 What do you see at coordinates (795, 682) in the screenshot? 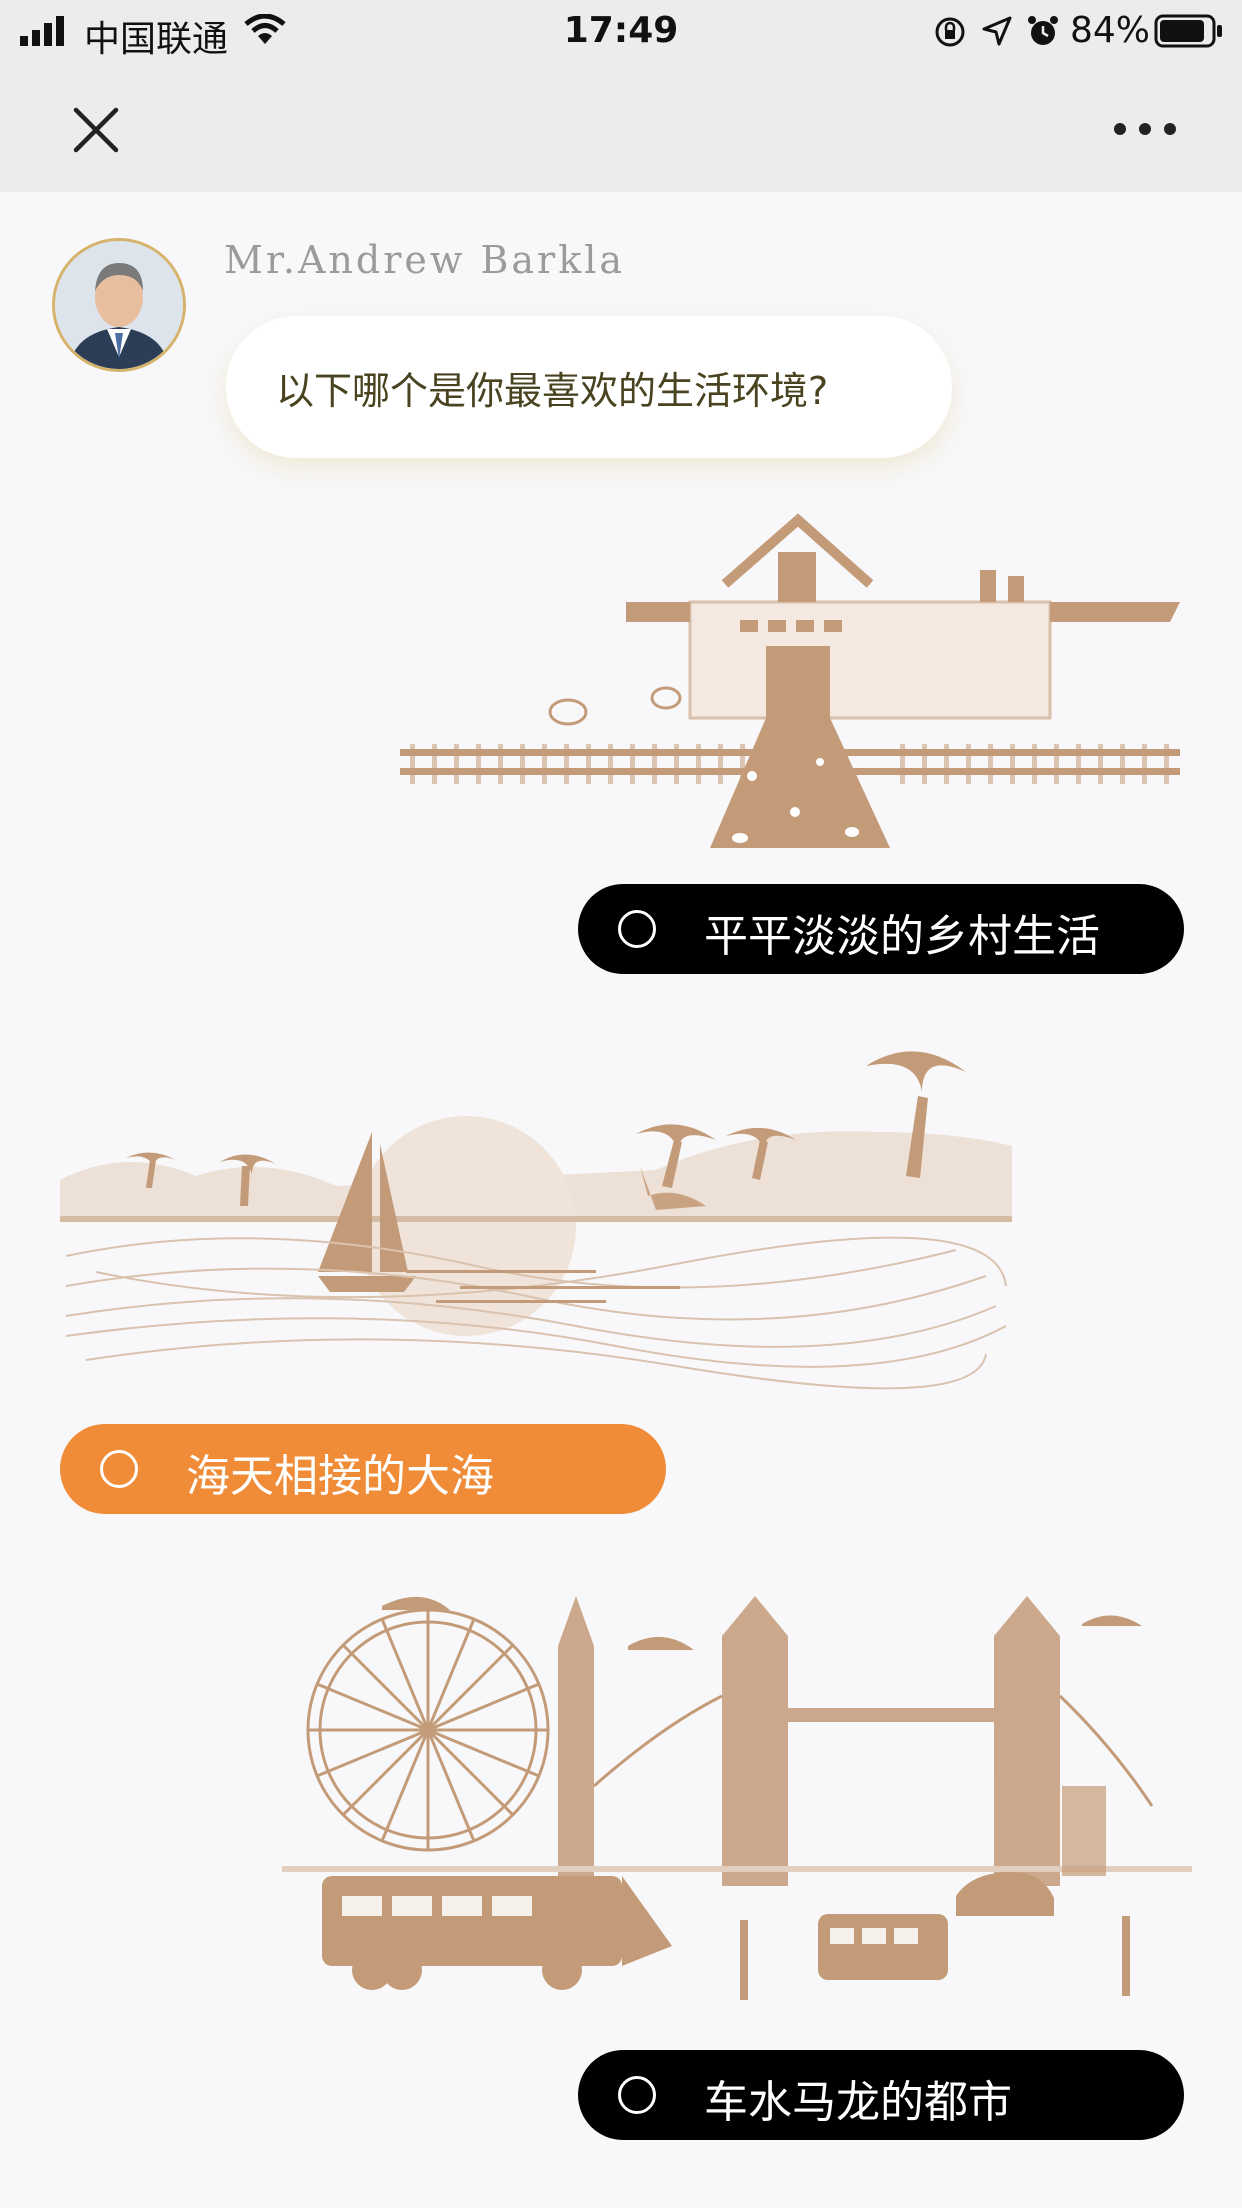
I see `countryside-house-illustration` at bounding box center [795, 682].